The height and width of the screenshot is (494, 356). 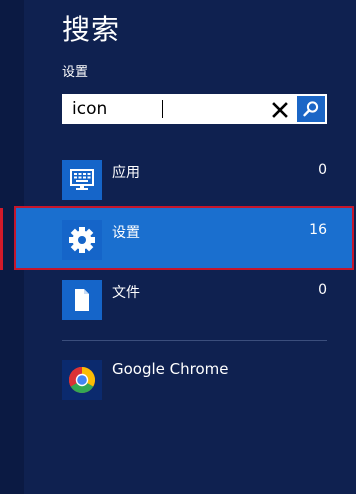 I want to click on apps-label: 应用, so click(x=126, y=173).